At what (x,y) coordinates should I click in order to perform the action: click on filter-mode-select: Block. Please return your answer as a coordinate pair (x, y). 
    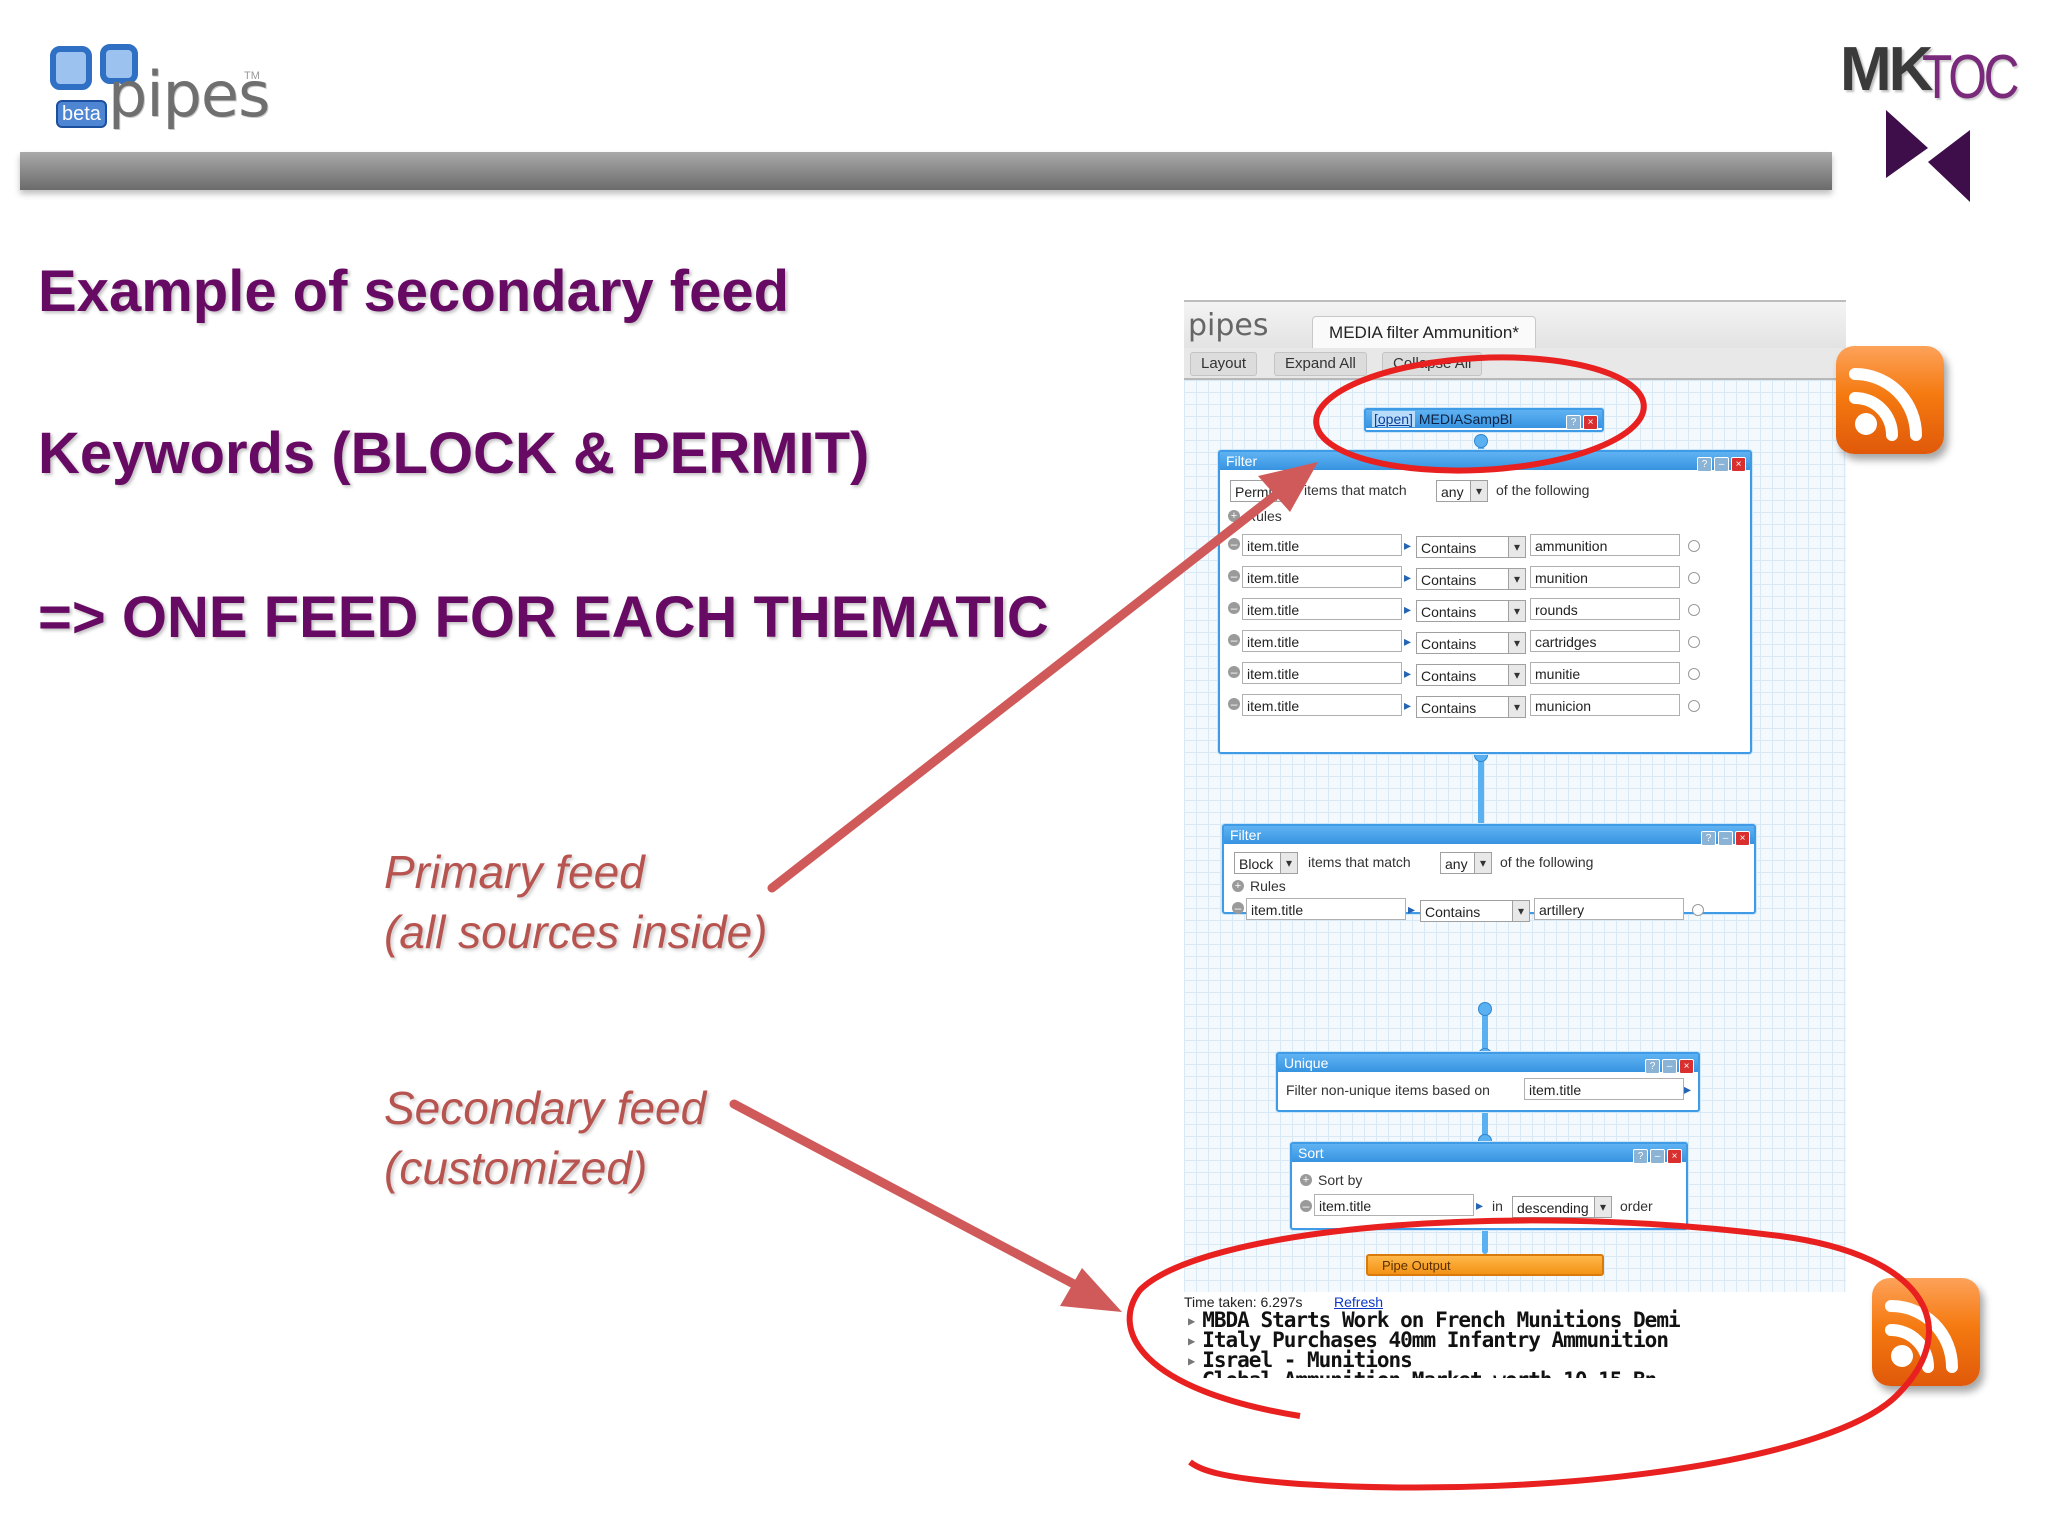
    Looking at the image, I should click on (1266, 863).